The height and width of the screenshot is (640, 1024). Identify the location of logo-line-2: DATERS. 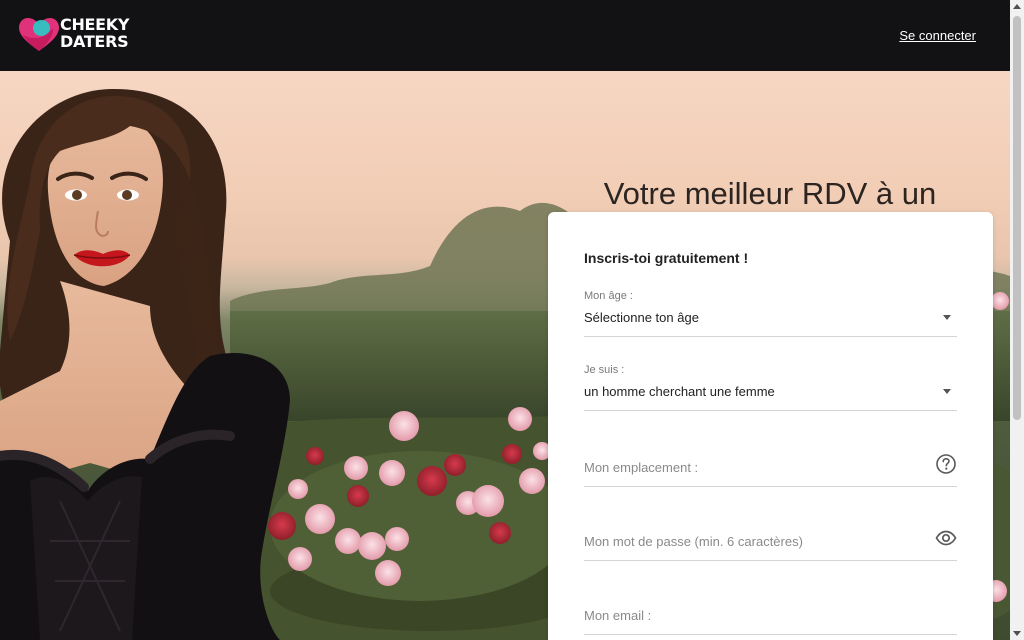
(94, 41).